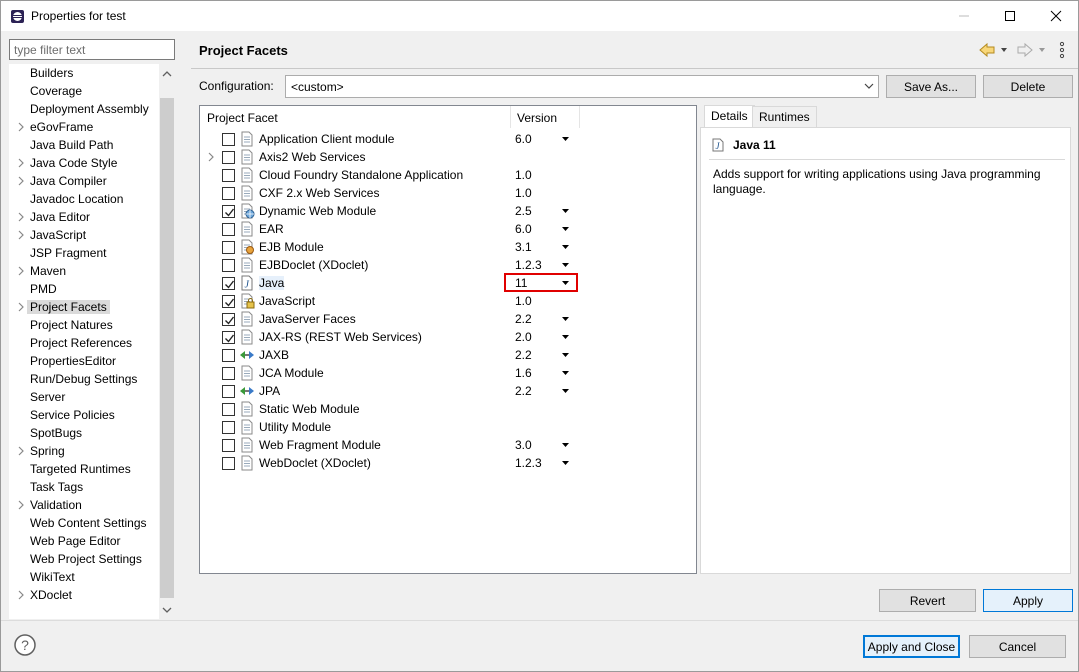  What do you see at coordinates (84, 73) in the screenshot?
I see `tree-item: Builders` at bounding box center [84, 73].